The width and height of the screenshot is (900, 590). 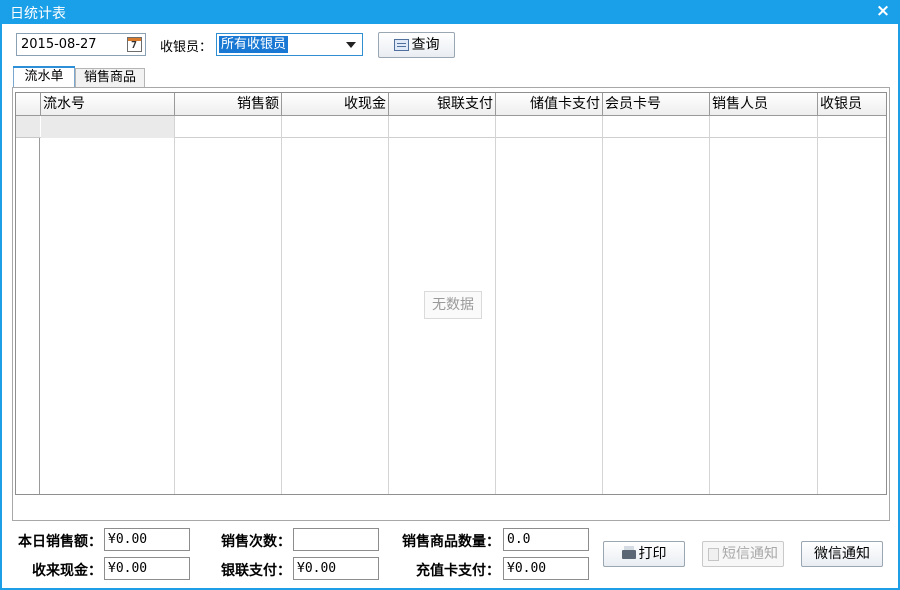 What do you see at coordinates (401, 45) in the screenshot?
I see `query-icon` at bounding box center [401, 45].